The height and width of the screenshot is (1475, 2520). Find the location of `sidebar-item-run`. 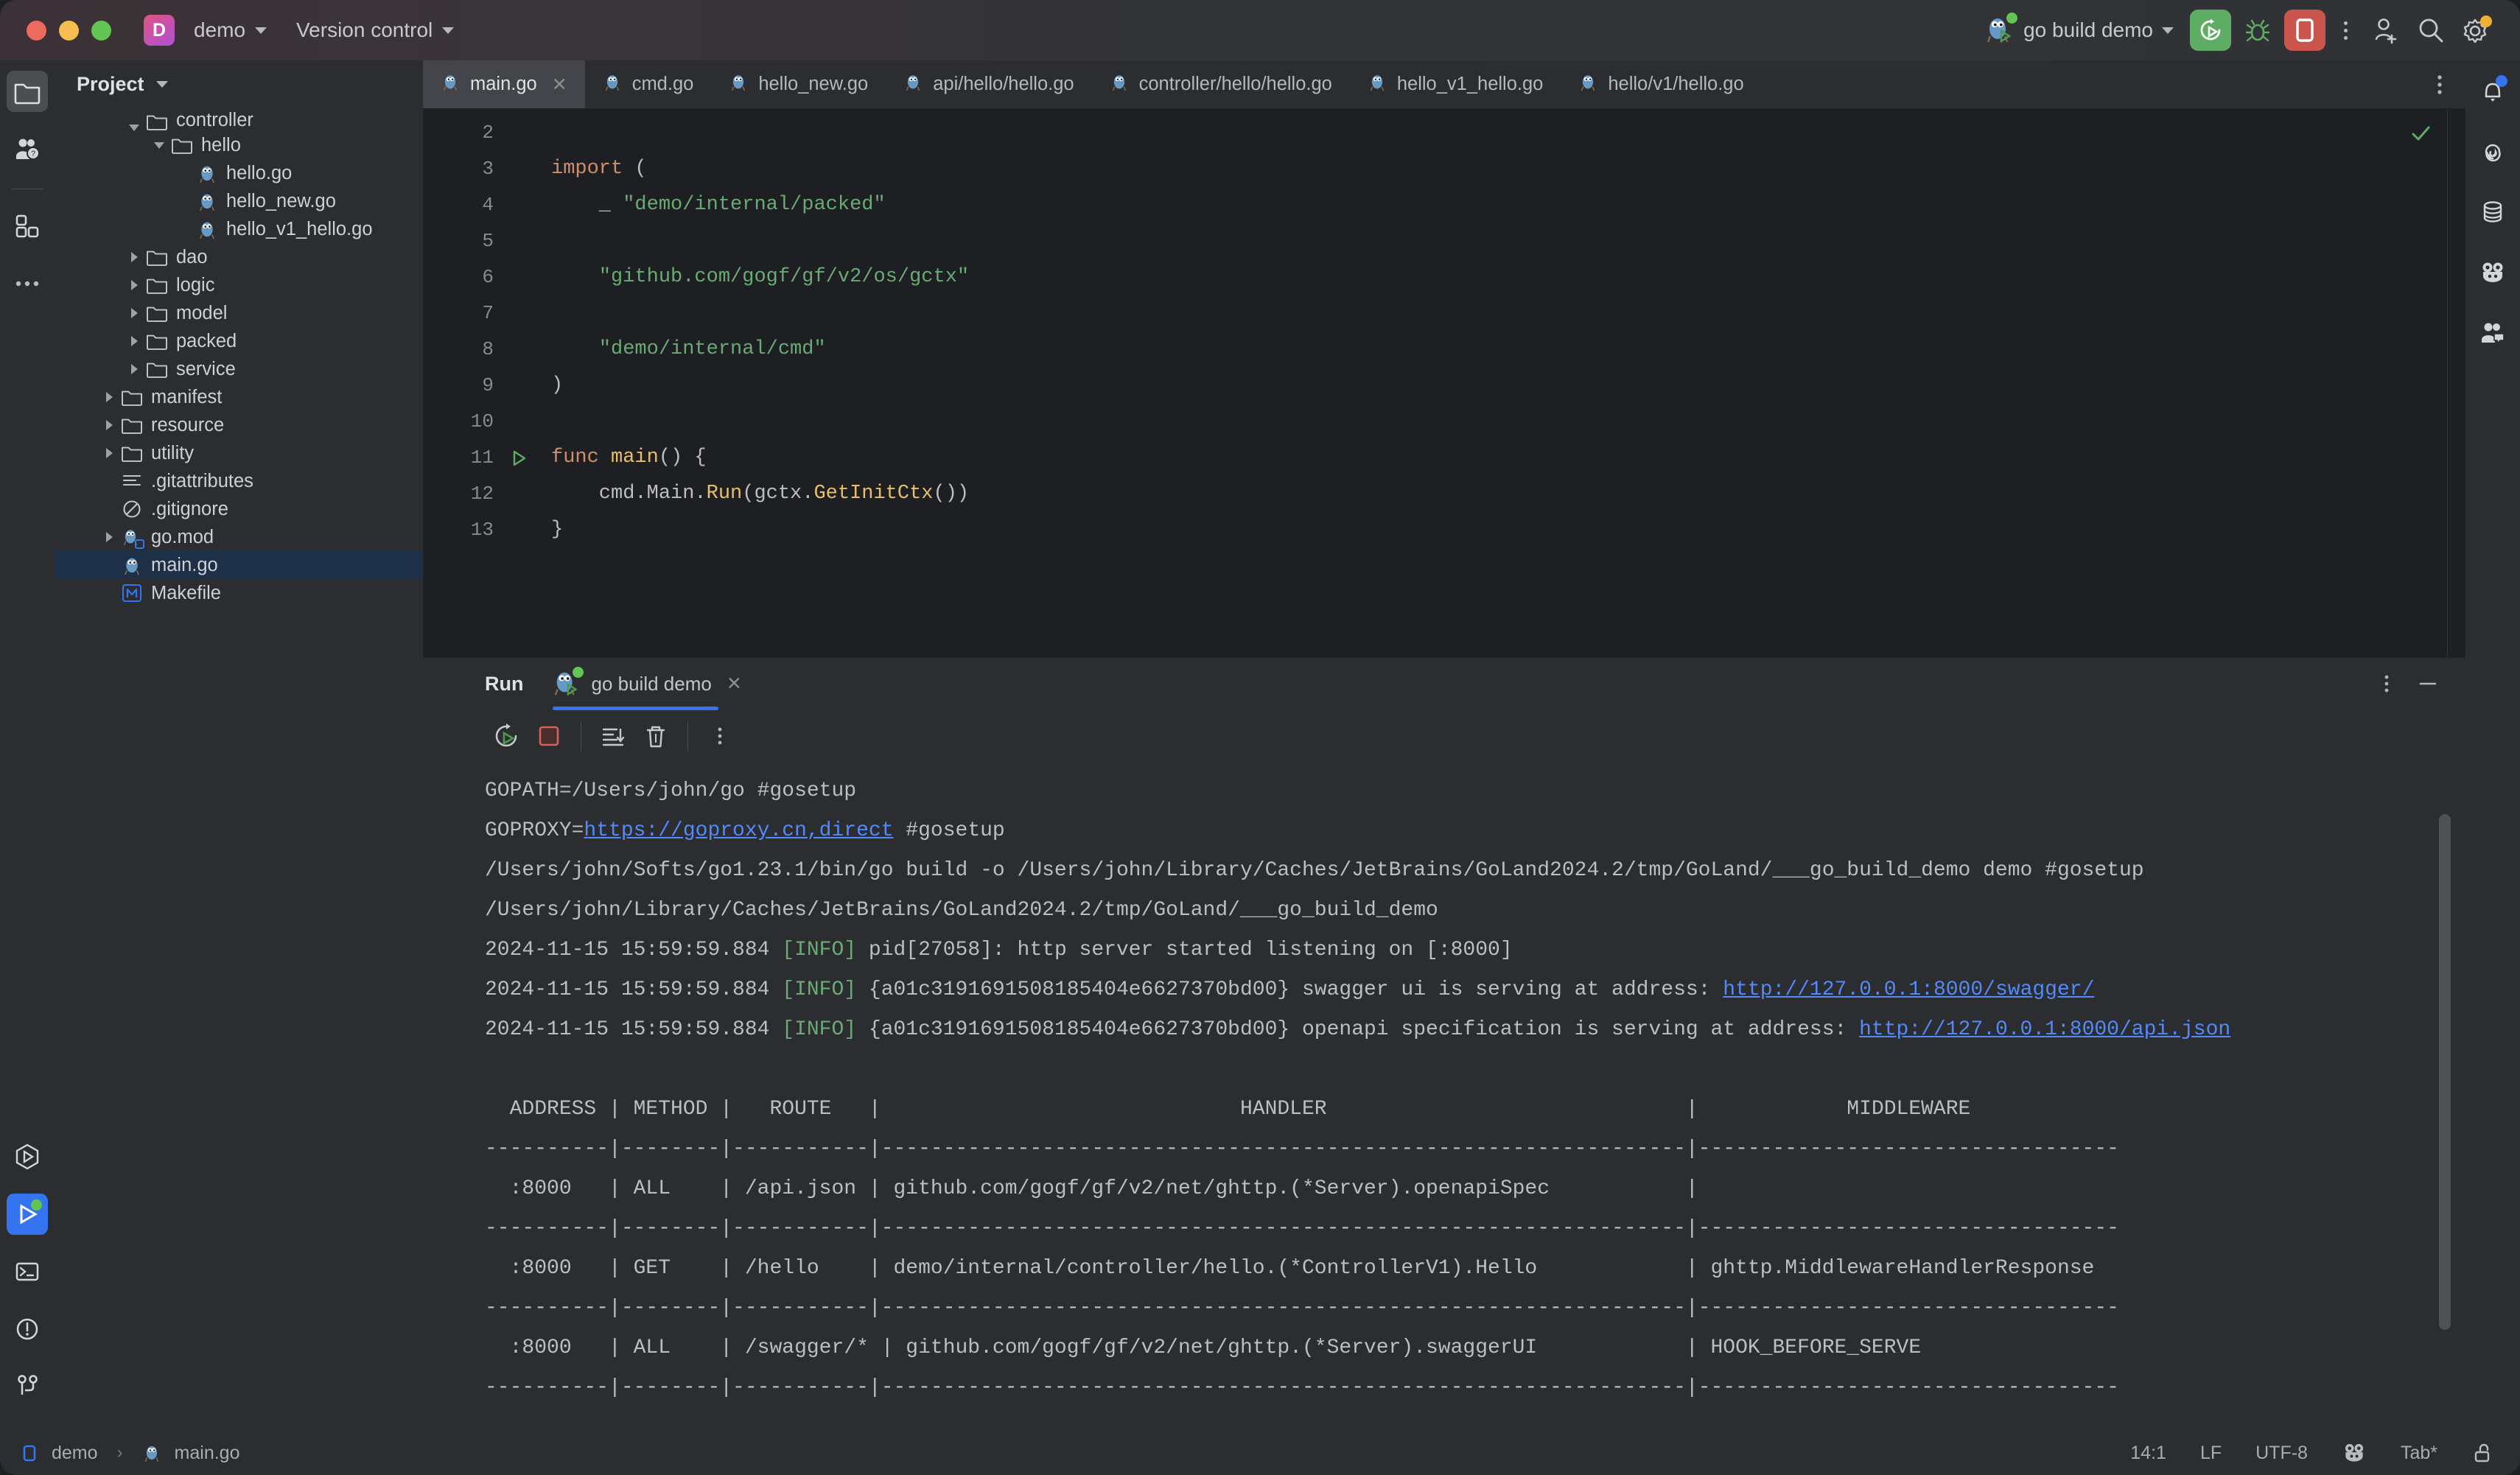

sidebar-item-run is located at coordinates (28, 1214).